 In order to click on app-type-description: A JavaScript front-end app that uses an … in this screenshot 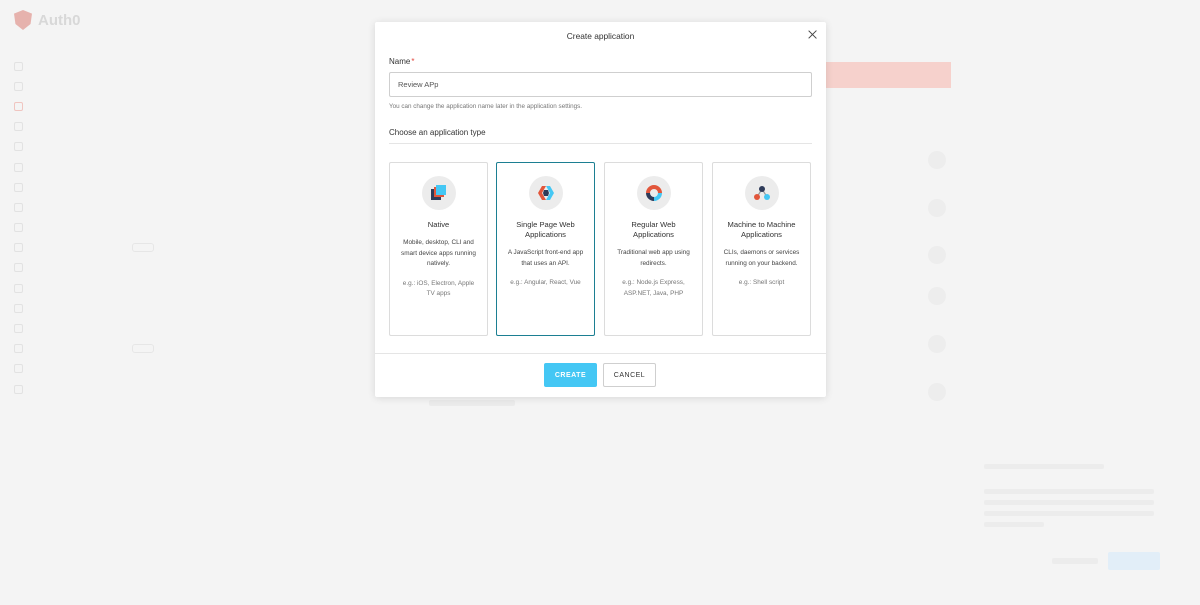, I will do `click(545, 258)`.